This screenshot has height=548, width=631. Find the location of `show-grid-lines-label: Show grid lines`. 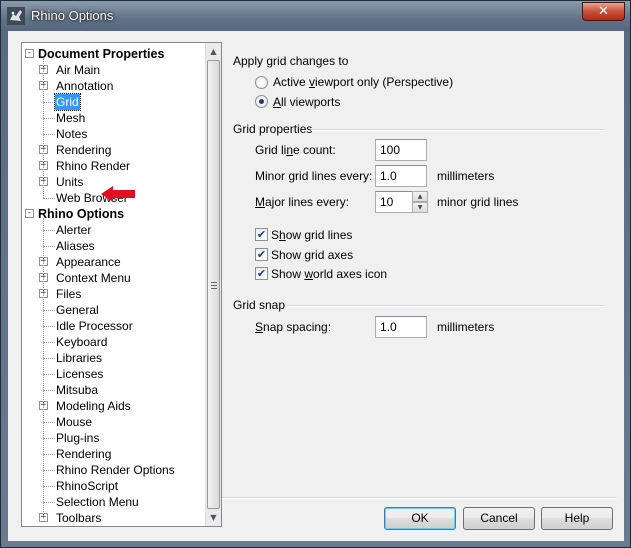

show-grid-lines-label: Show grid lines is located at coordinates (311, 235).